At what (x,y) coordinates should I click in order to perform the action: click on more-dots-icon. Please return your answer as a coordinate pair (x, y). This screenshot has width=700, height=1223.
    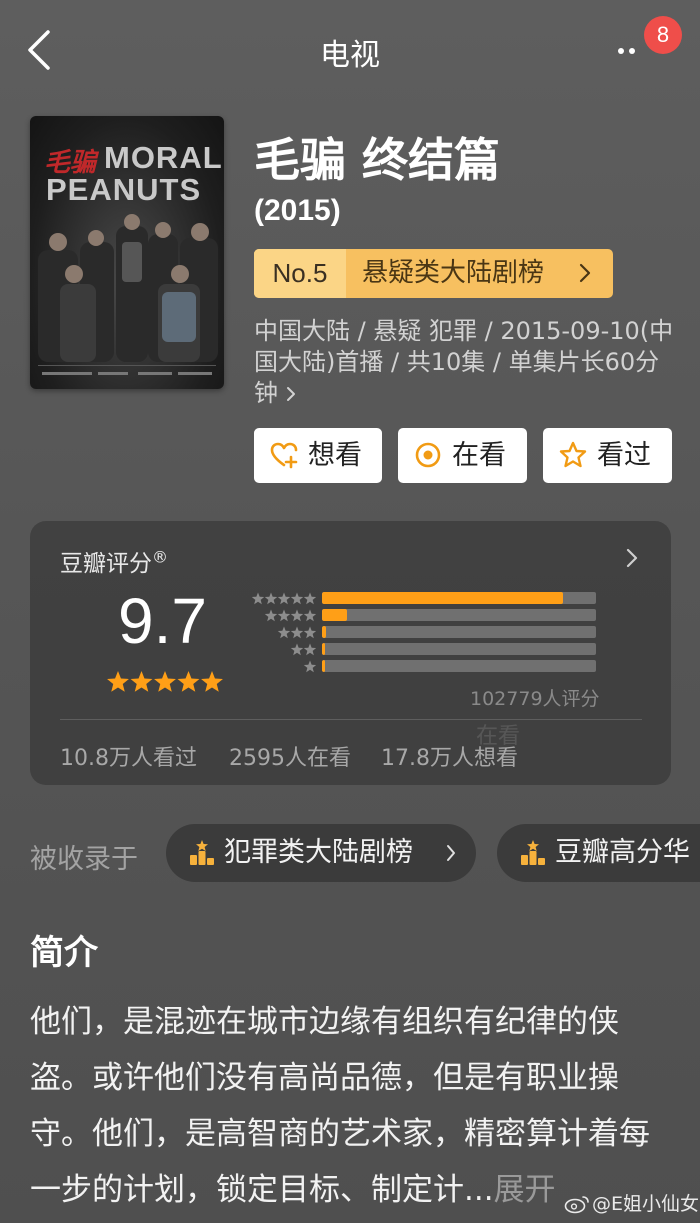
    Looking at the image, I should click on (621, 51).